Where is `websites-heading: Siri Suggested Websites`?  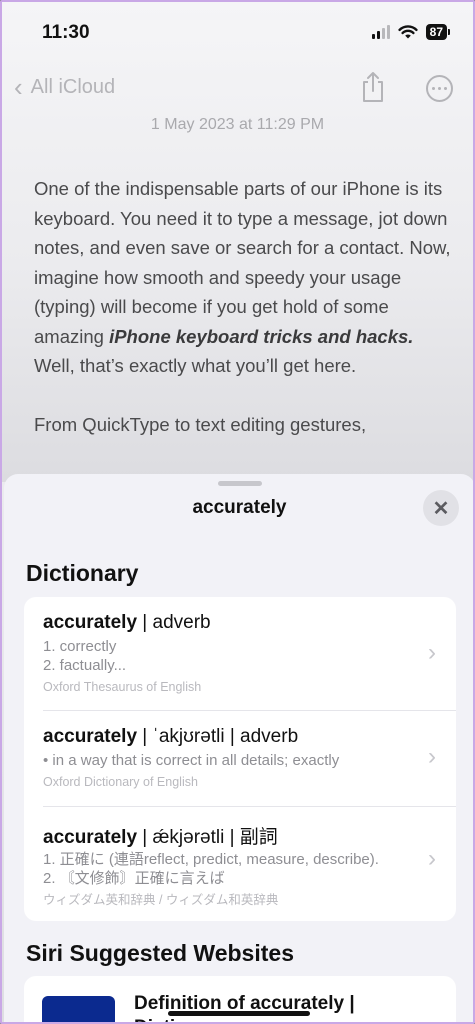
websites-heading: Siri Suggested Websites is located at coordinates (160, 953).